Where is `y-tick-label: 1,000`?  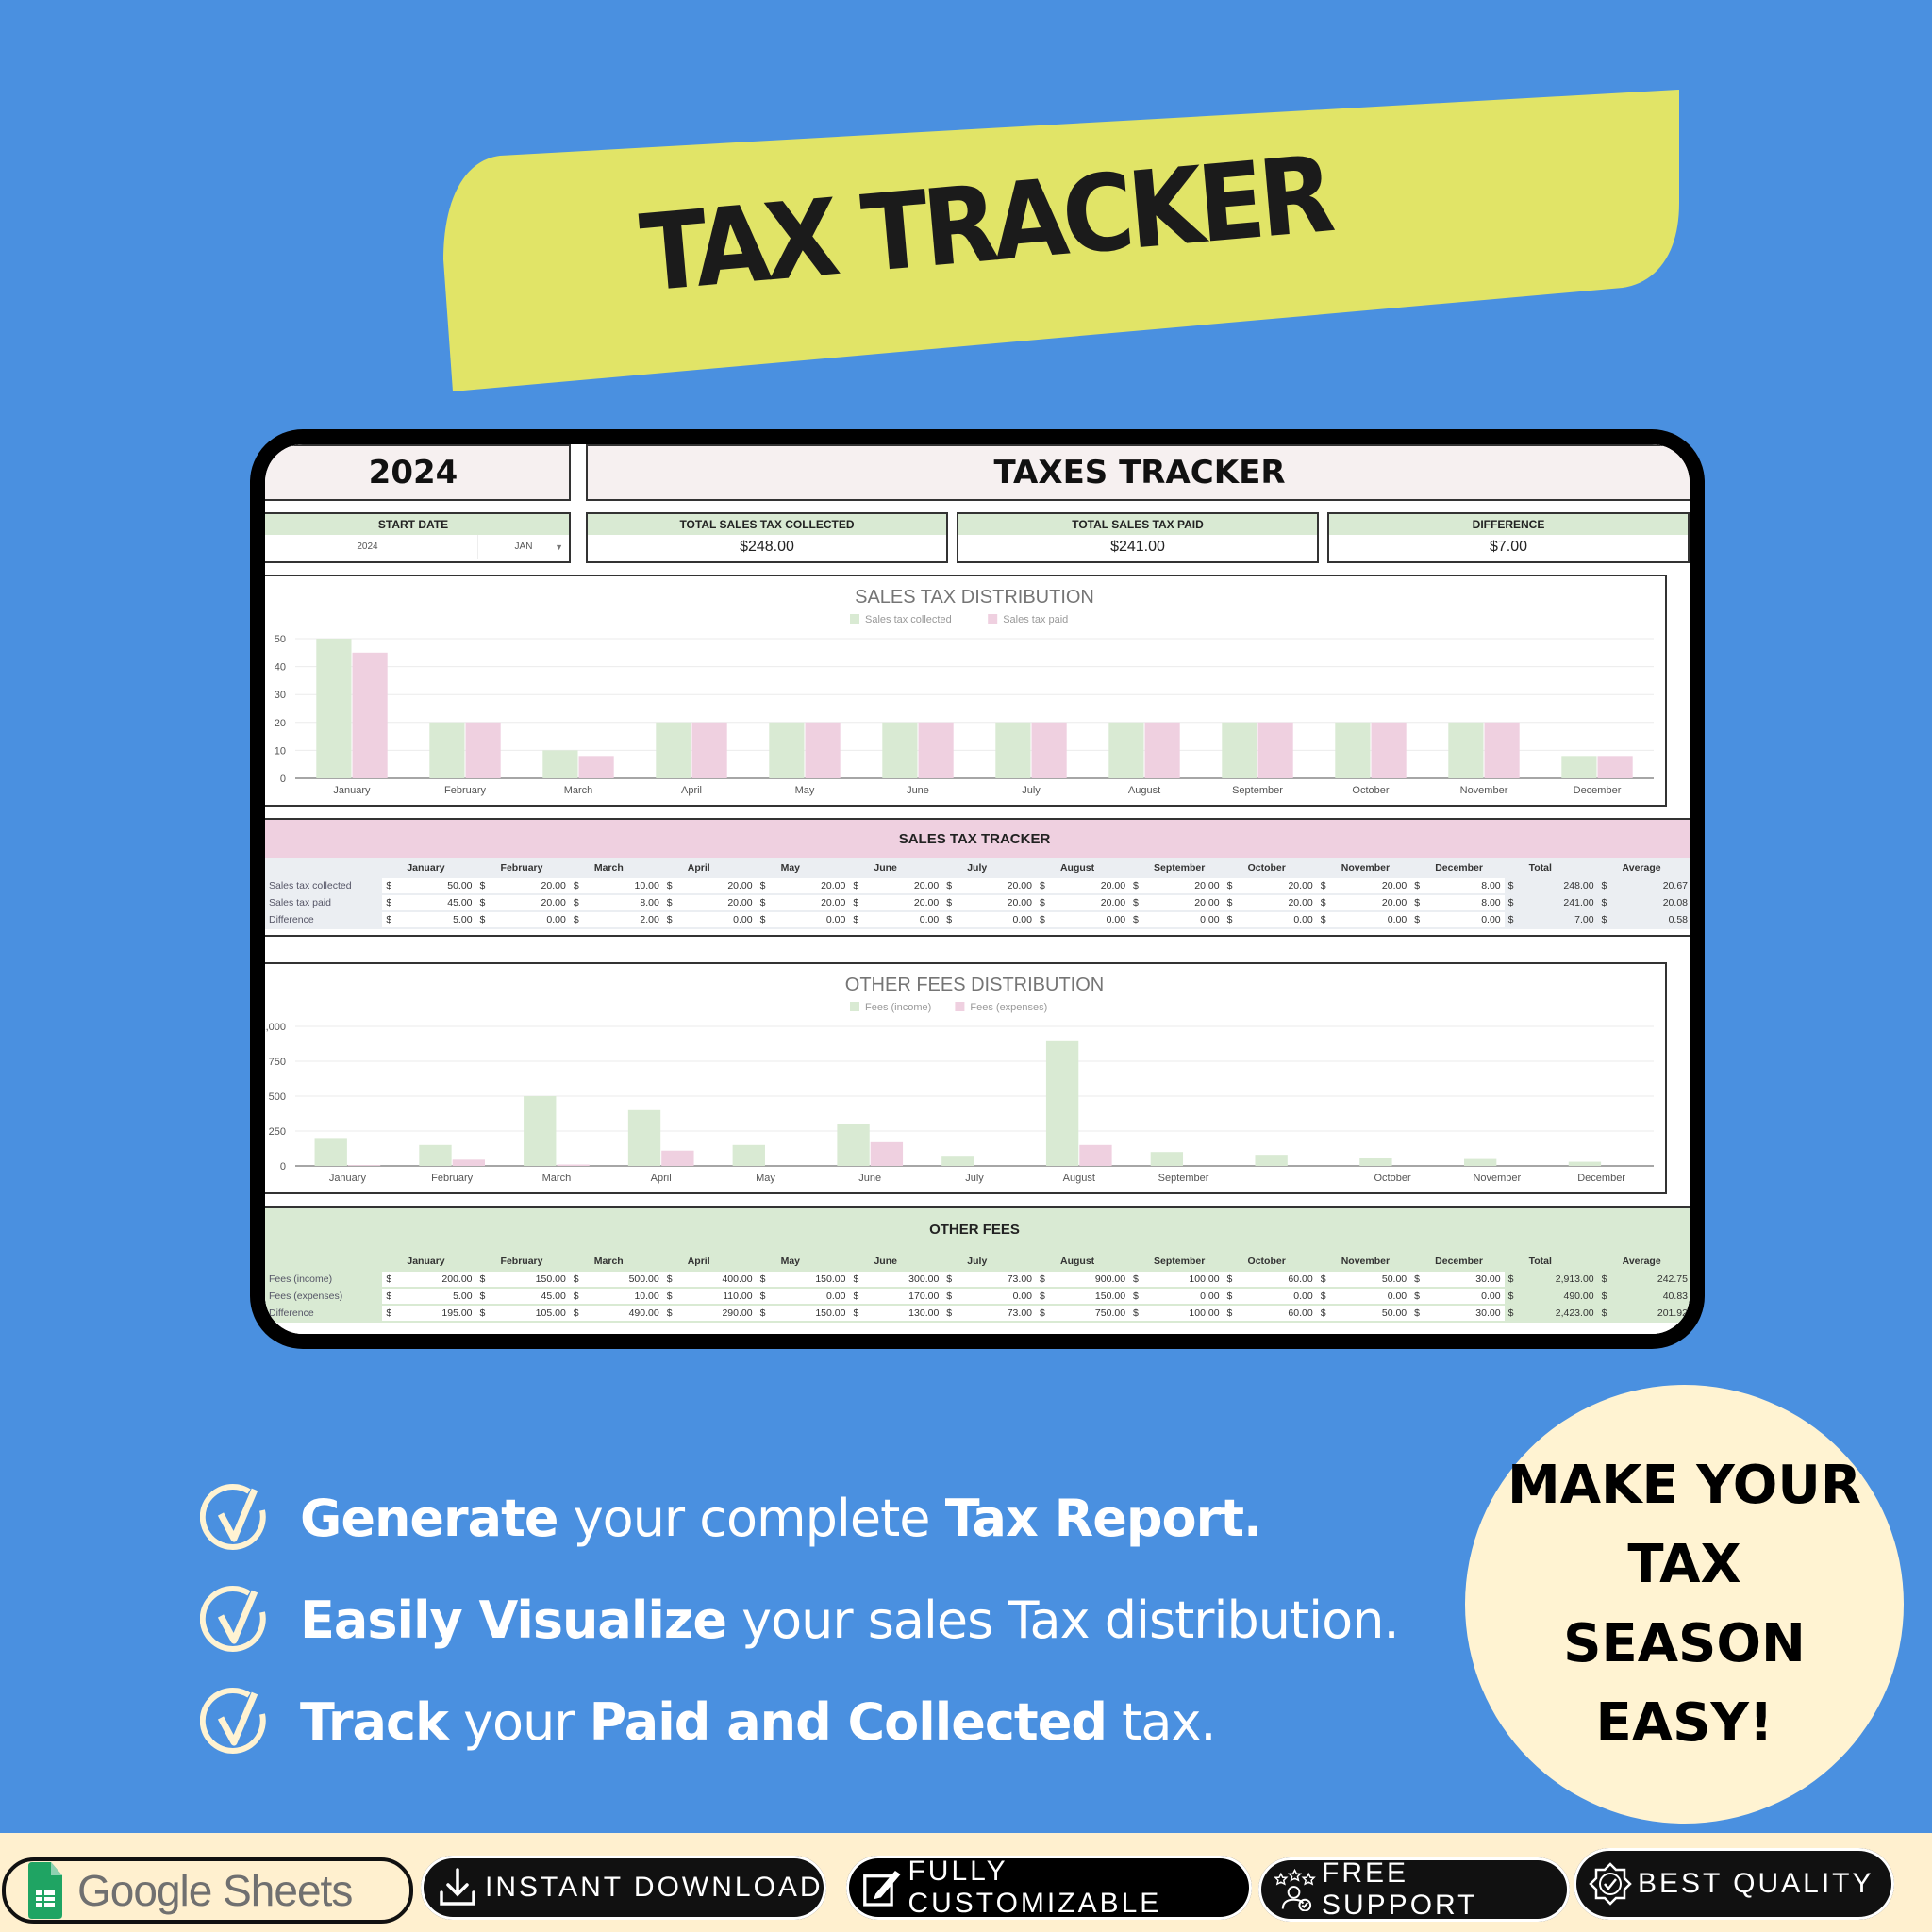
y-tick-label: 1,000 is located at coordinates (275, 1027).